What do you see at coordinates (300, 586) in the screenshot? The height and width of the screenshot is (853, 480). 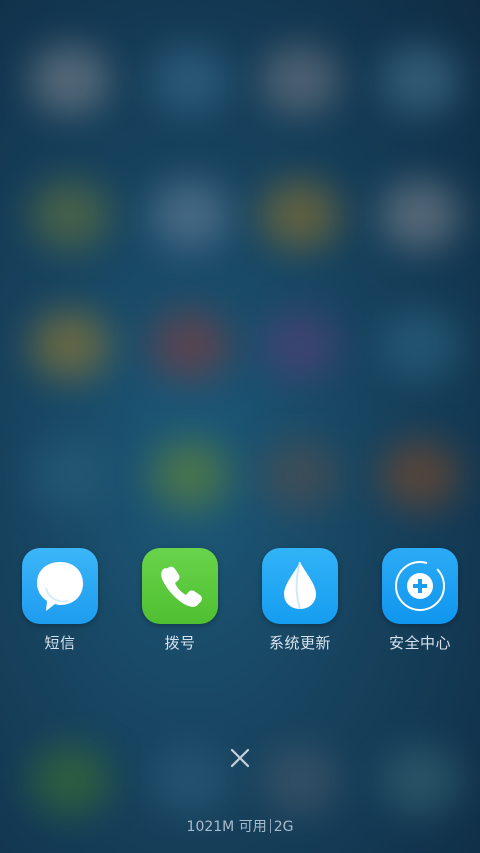 I see `update-drop-icon` at bounding box center [300, 586].